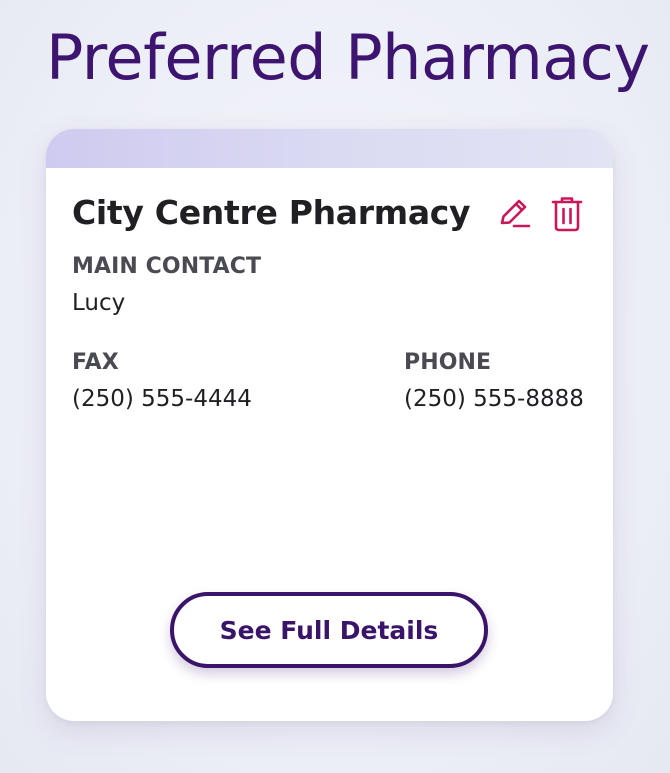 This screenshot has height=773, width=670. What do you see at coordinates (95, 362) in the screenshot?
I see `fax-label: FAX` at bounding box center [95, 362].